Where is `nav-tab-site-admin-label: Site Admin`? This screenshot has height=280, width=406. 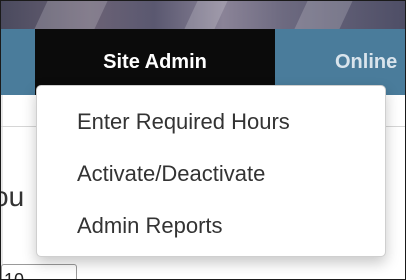
nav-tab-site-admin-label: Site Admin is located at coordinates (155, 61).